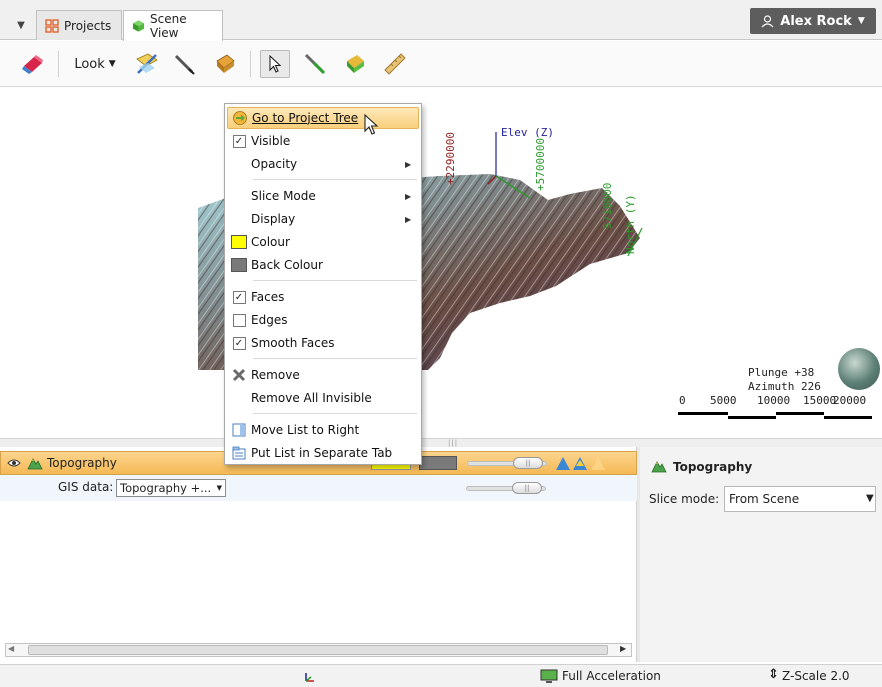 This screenshot has height=687, width=882. I want to click on user-name: Alex Rock, so click(816, 21).